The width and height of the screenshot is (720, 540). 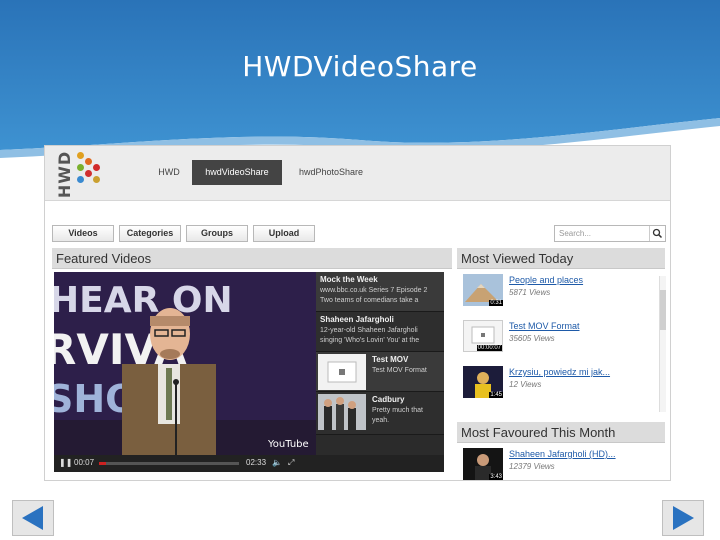 I want to click on site-header: HWD HWD hwdVideoShare hwdPhotoShare, so click(x=357, y=173).